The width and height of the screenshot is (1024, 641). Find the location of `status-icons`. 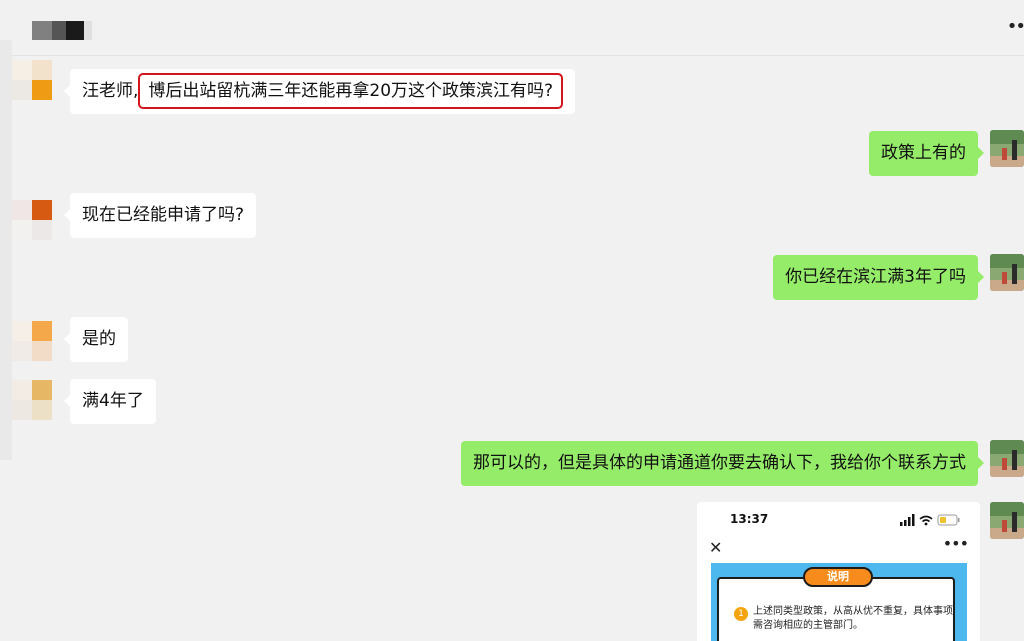

status-icons is located at coordinates (930, 520).